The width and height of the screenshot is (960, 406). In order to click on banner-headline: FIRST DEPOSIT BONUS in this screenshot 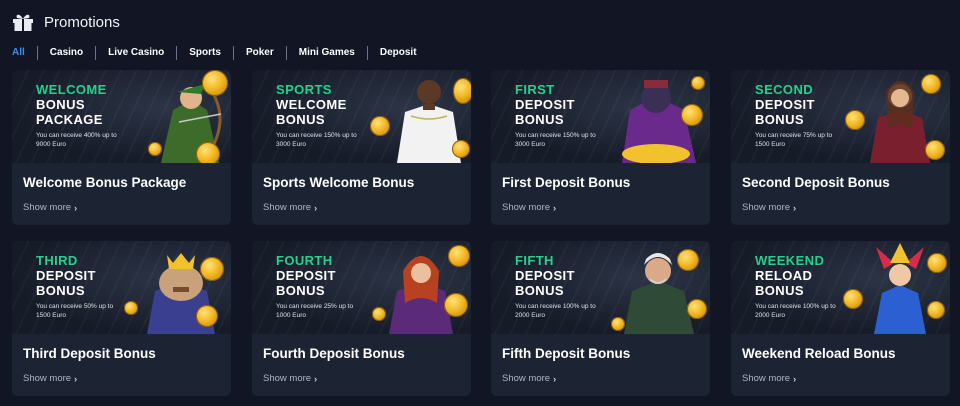, I will do `click(545, 104)`.